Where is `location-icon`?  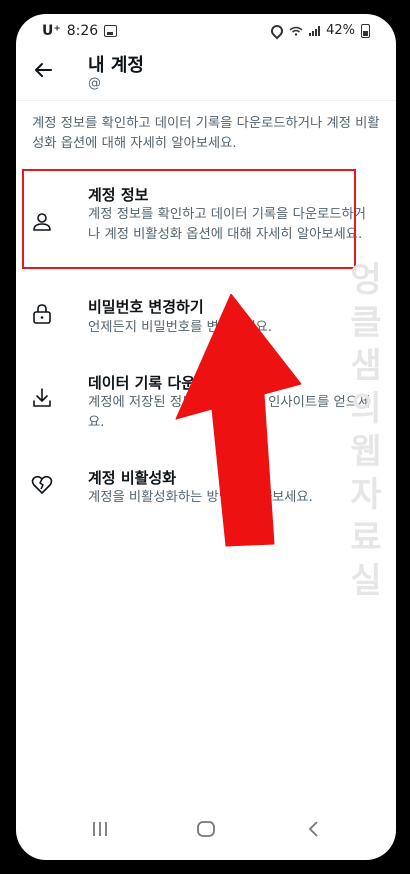
location-icon is located at coordinates (277, 30).